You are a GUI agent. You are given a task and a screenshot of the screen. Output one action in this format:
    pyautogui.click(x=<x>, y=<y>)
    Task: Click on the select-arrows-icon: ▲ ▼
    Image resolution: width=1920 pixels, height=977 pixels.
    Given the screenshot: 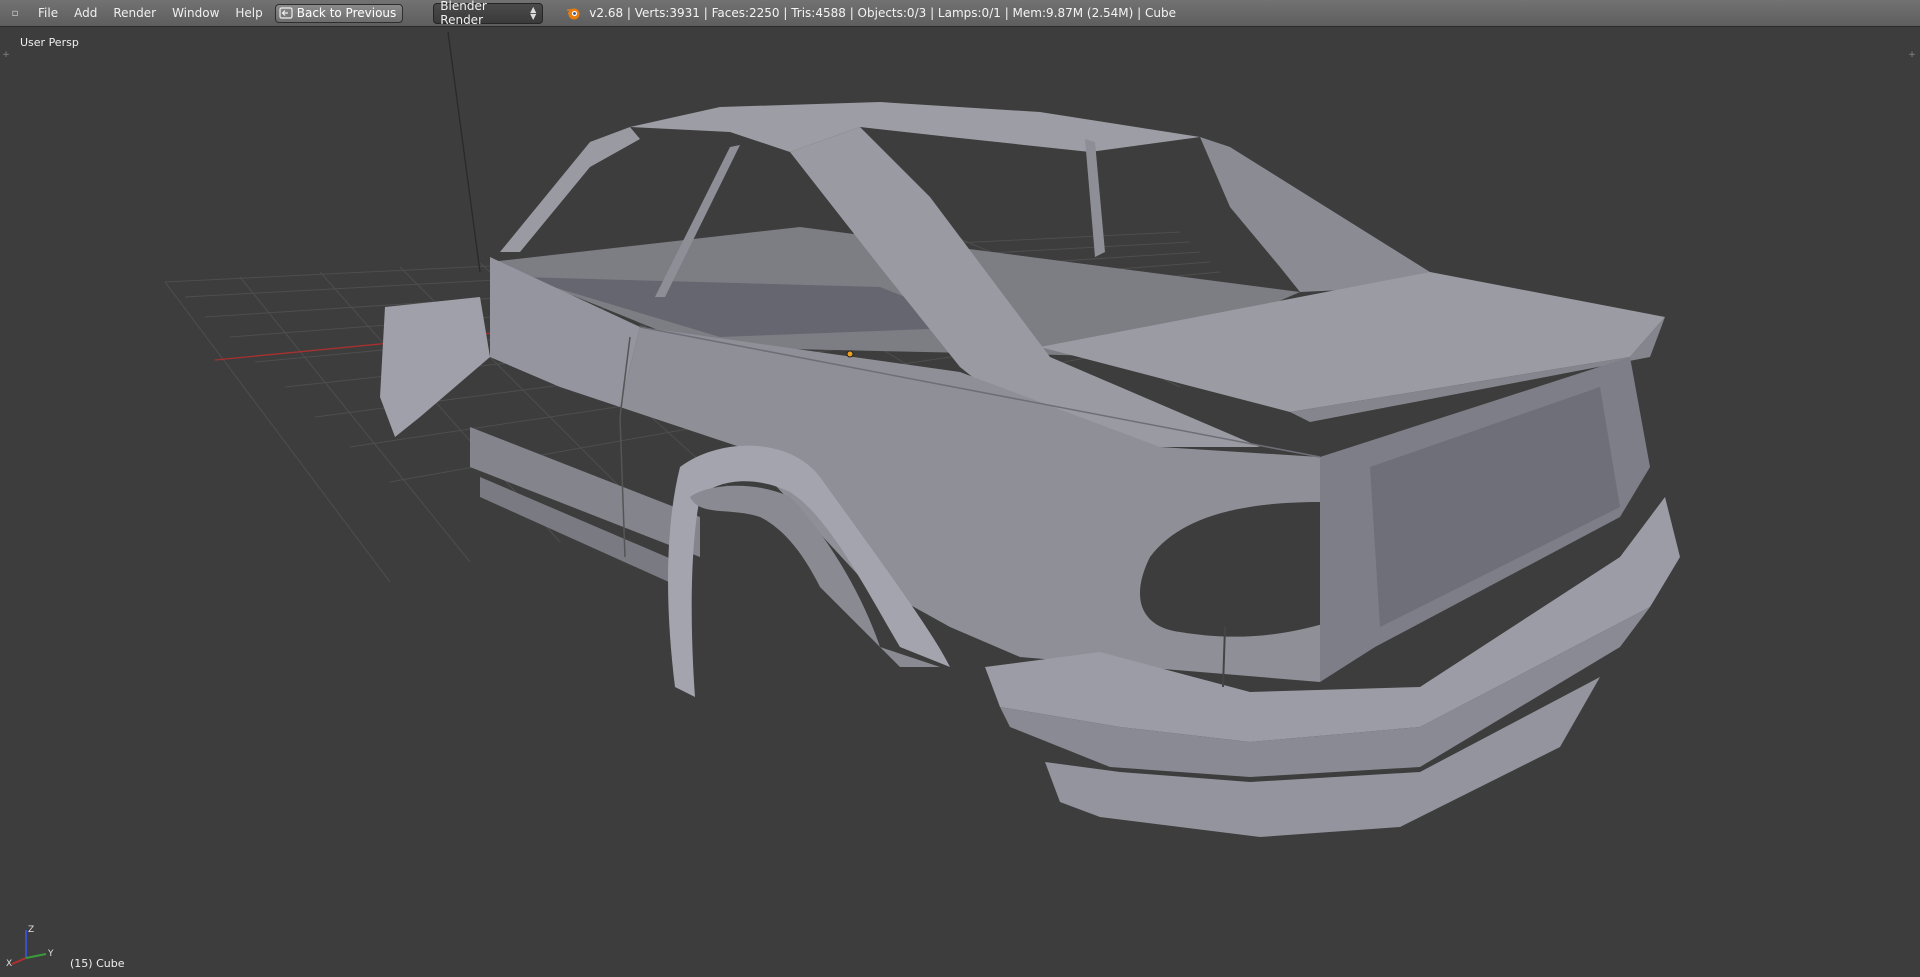 What is the action you would take?
    pyautogui.click(x=533, y=13)
    